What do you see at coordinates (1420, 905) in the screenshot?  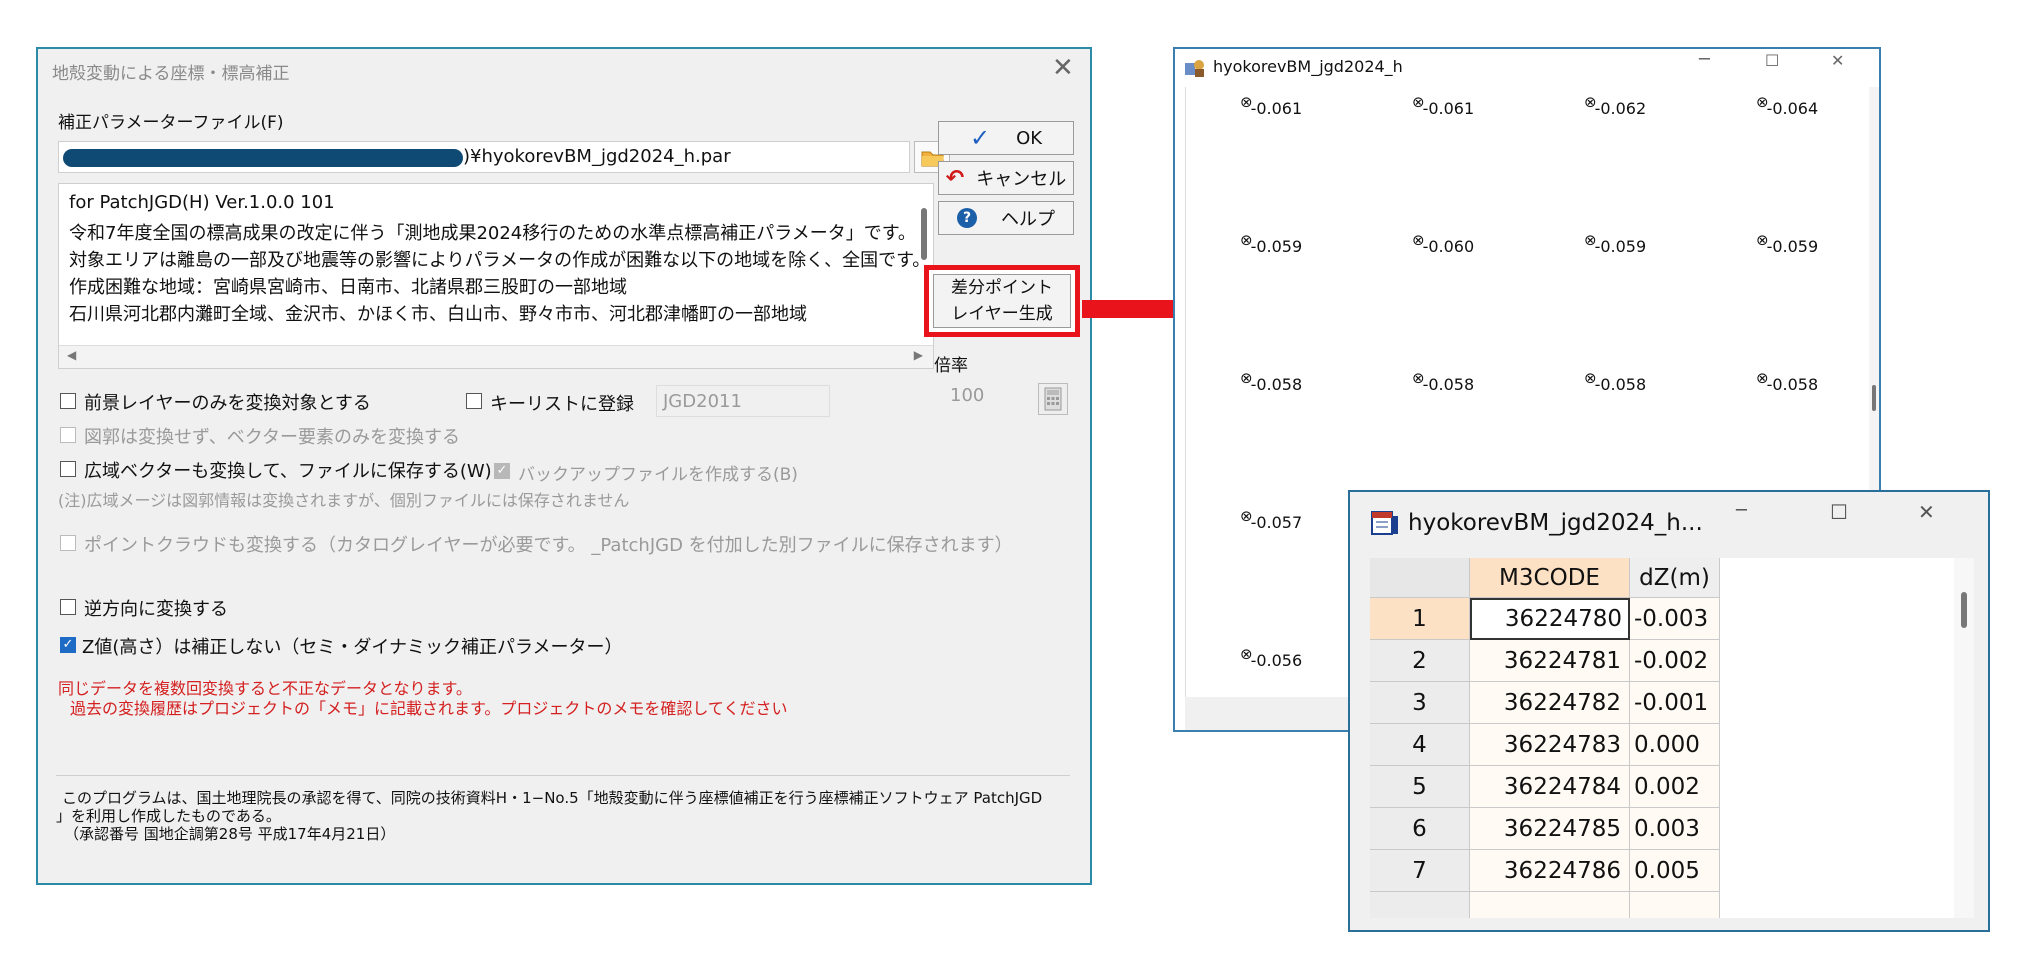 I see `row-header` at bounding box center [1420, 905].